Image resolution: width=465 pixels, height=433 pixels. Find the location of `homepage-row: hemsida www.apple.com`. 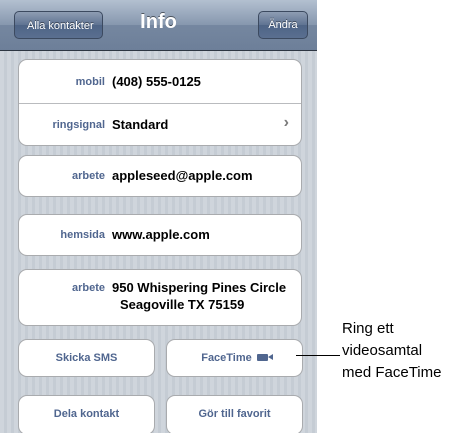

homepage-row: hemsida www.apple.com is located at coordinates (160, 235).